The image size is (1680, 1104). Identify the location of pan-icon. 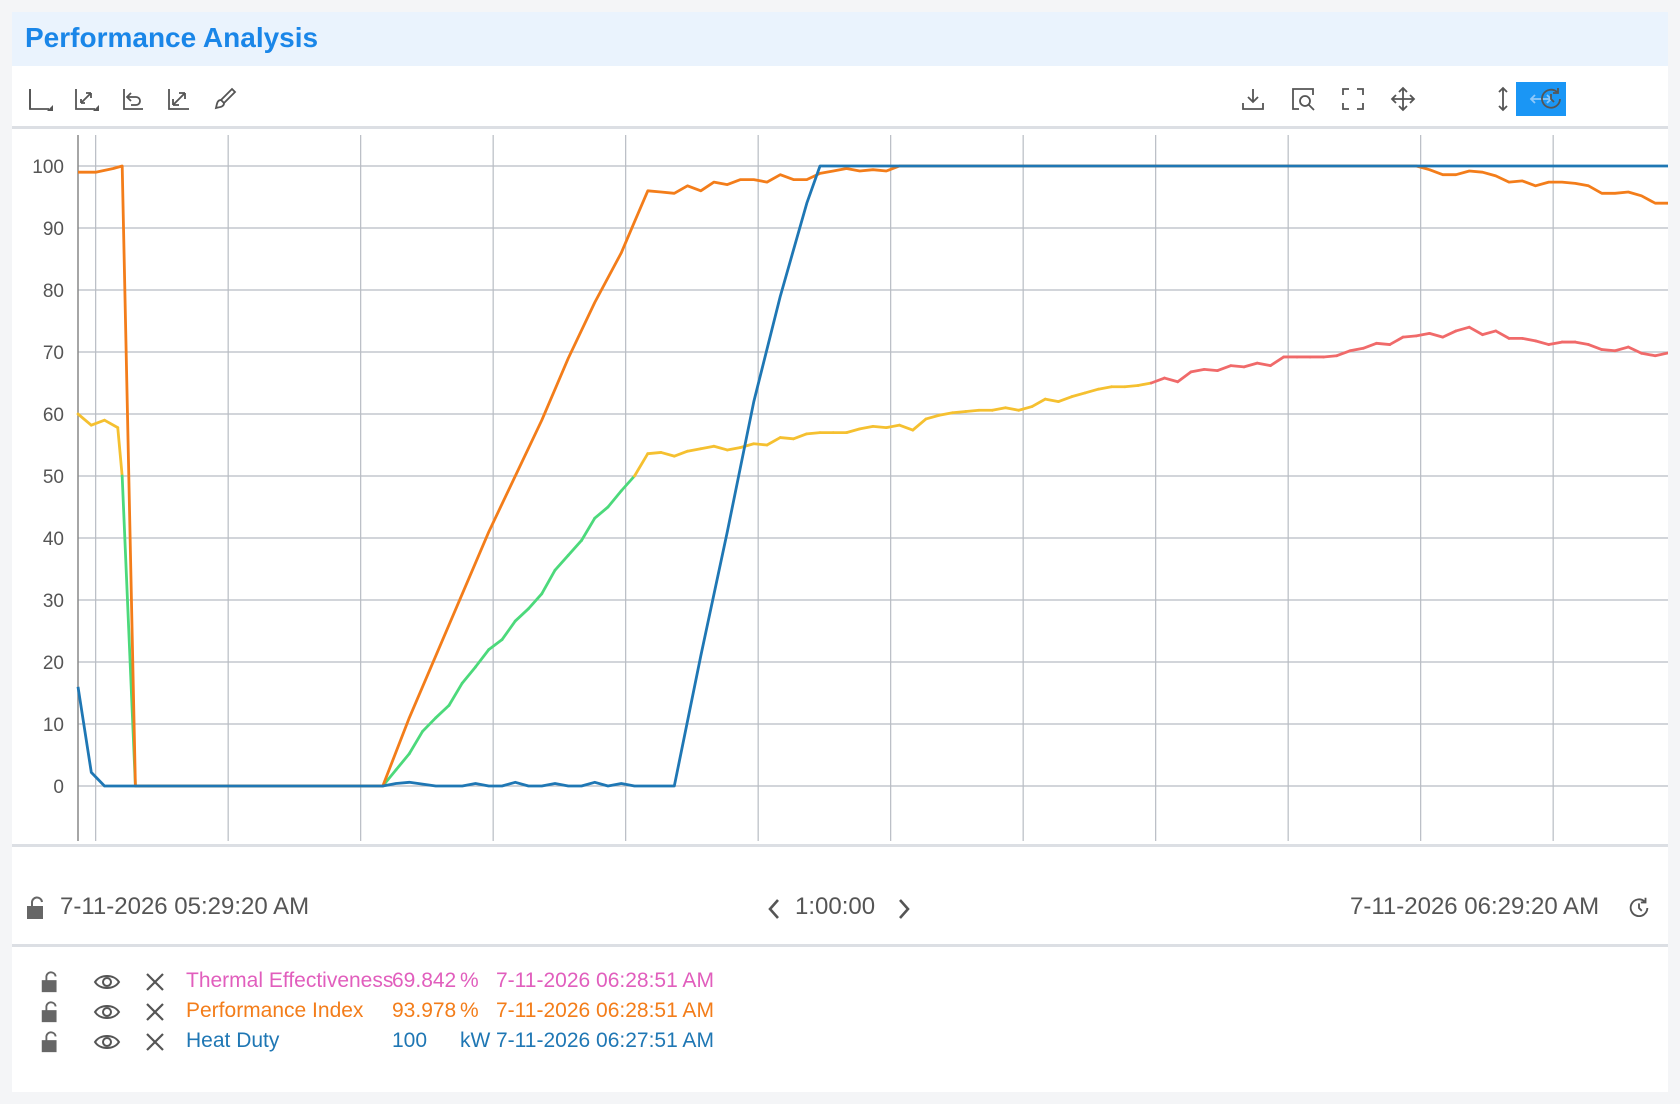
(1403, 99).